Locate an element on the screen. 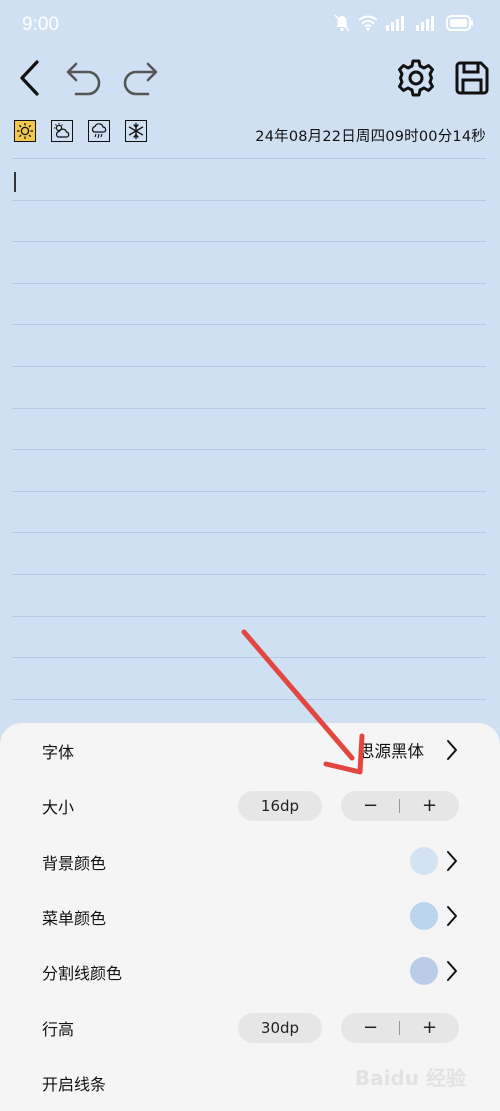 This screenshot has height=1111, width=500. menu-color-swatch is located at coordinates (424, 916).